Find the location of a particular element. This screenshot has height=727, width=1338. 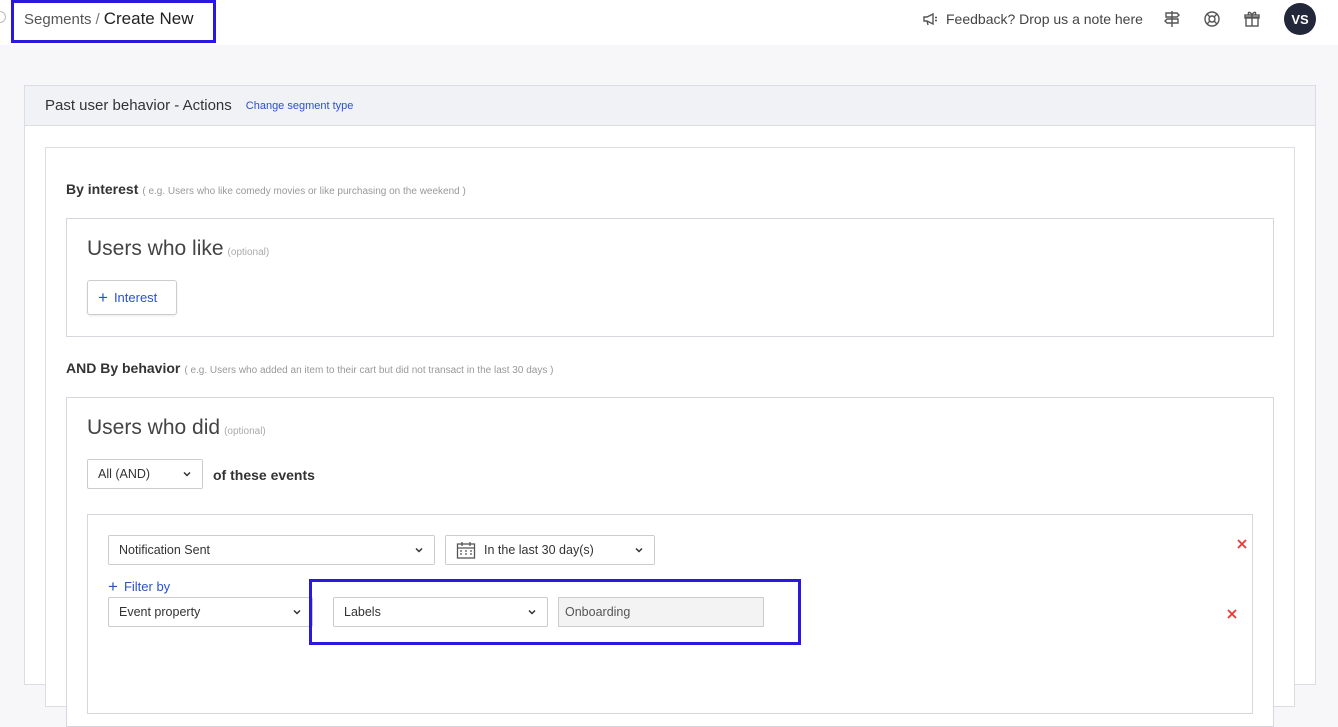

event-property-value: Labels is located at coordinates (362, 612).